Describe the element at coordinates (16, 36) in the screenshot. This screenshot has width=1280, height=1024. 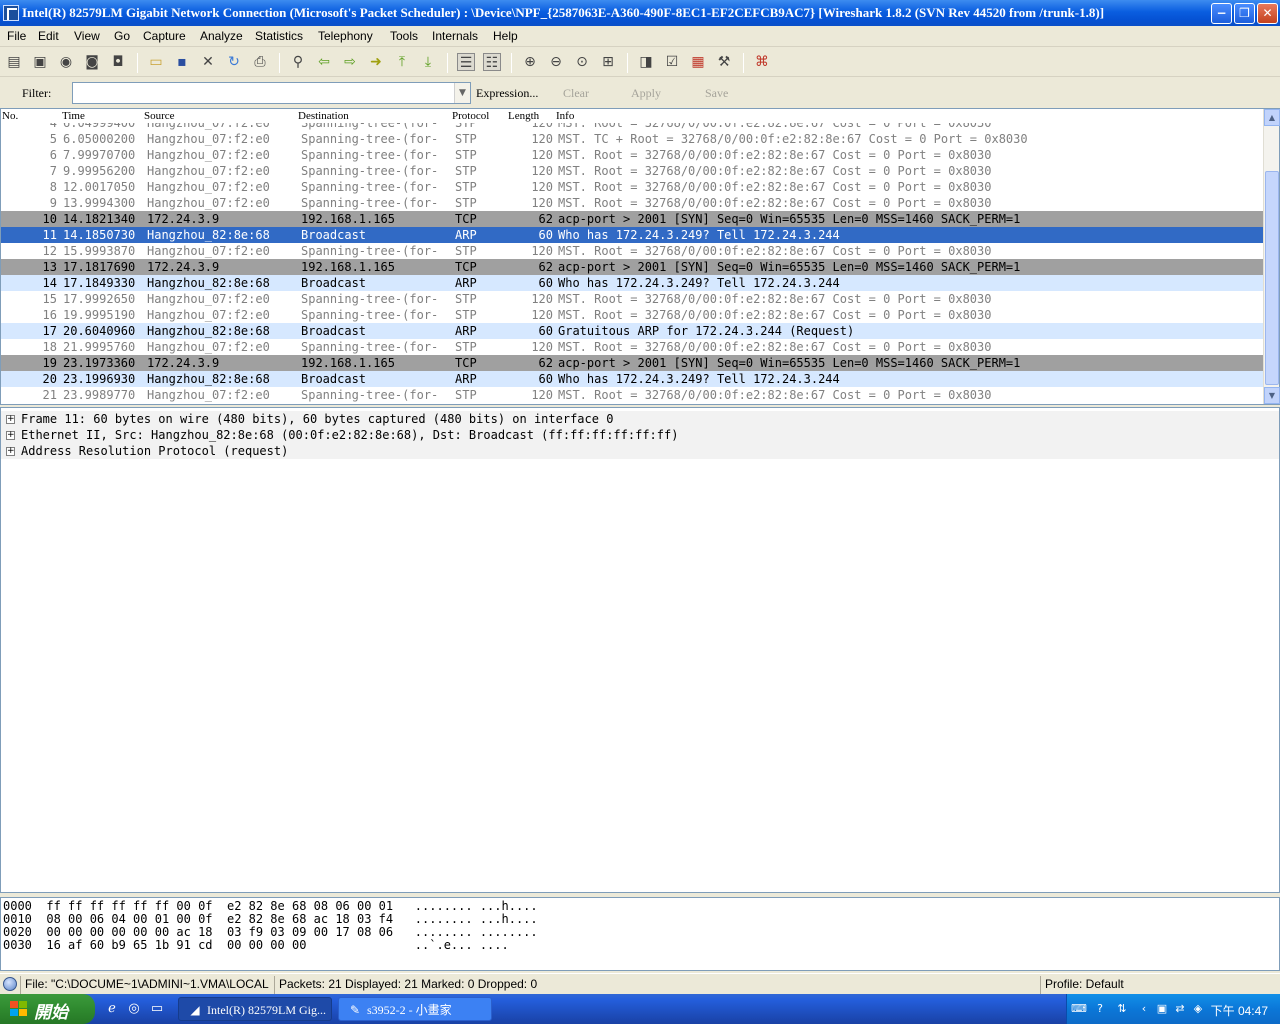
I see `menu-file: File` at that location.